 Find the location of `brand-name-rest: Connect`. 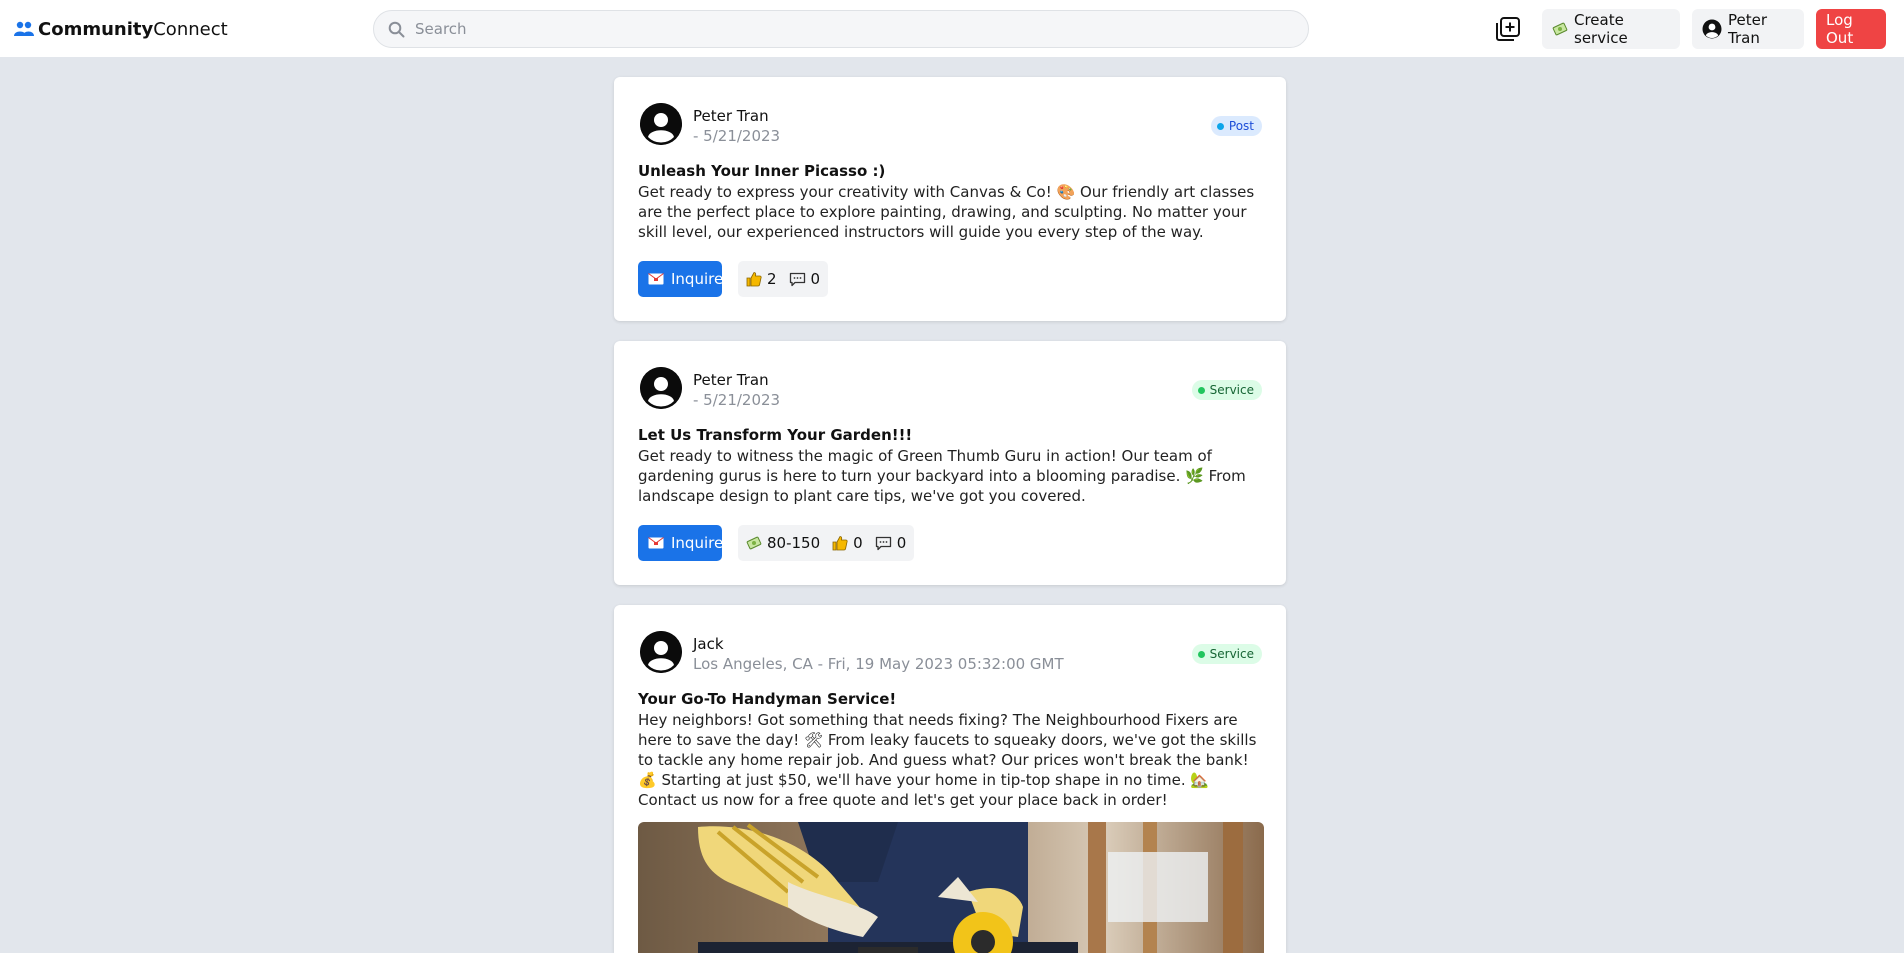

brand-name-rest: Connect is located at coordinates (190, 29).